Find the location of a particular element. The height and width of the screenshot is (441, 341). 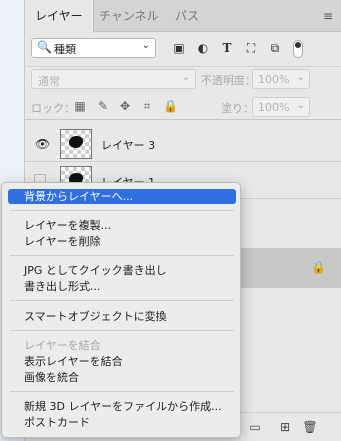

menu-item-quick-export-jpg: JPG としてクイック書き出し is located at coordinates (122, 270).